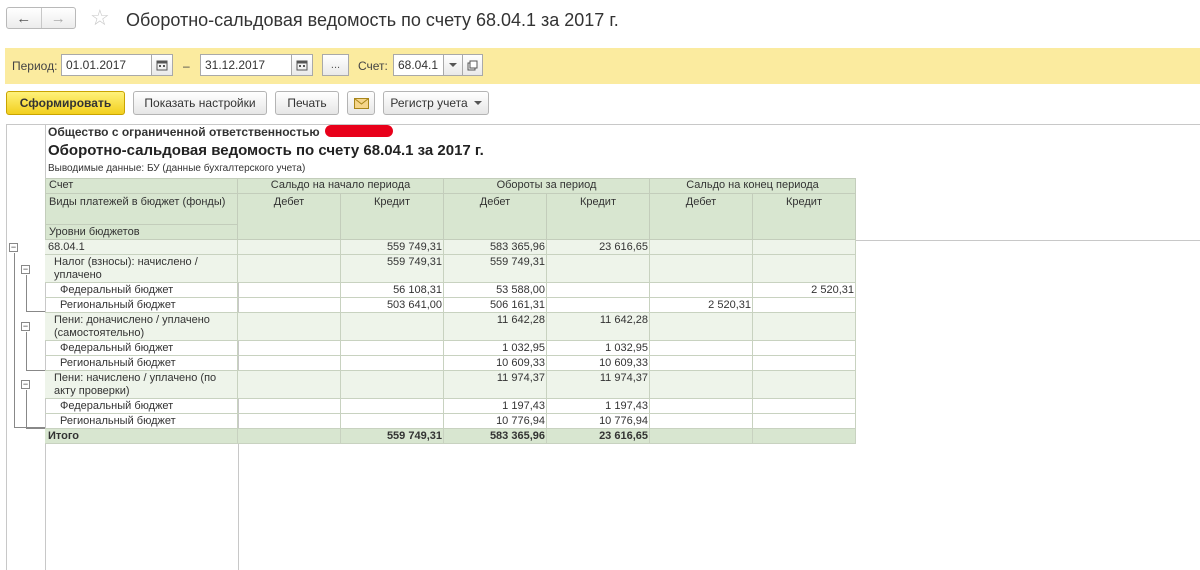 The width and height of the screenshot is (1200, 570). What do you see at coordinates (623, 247) in the screenshot?
I see `amount-cell: 23 616,65` at bounding box center [623, 247].